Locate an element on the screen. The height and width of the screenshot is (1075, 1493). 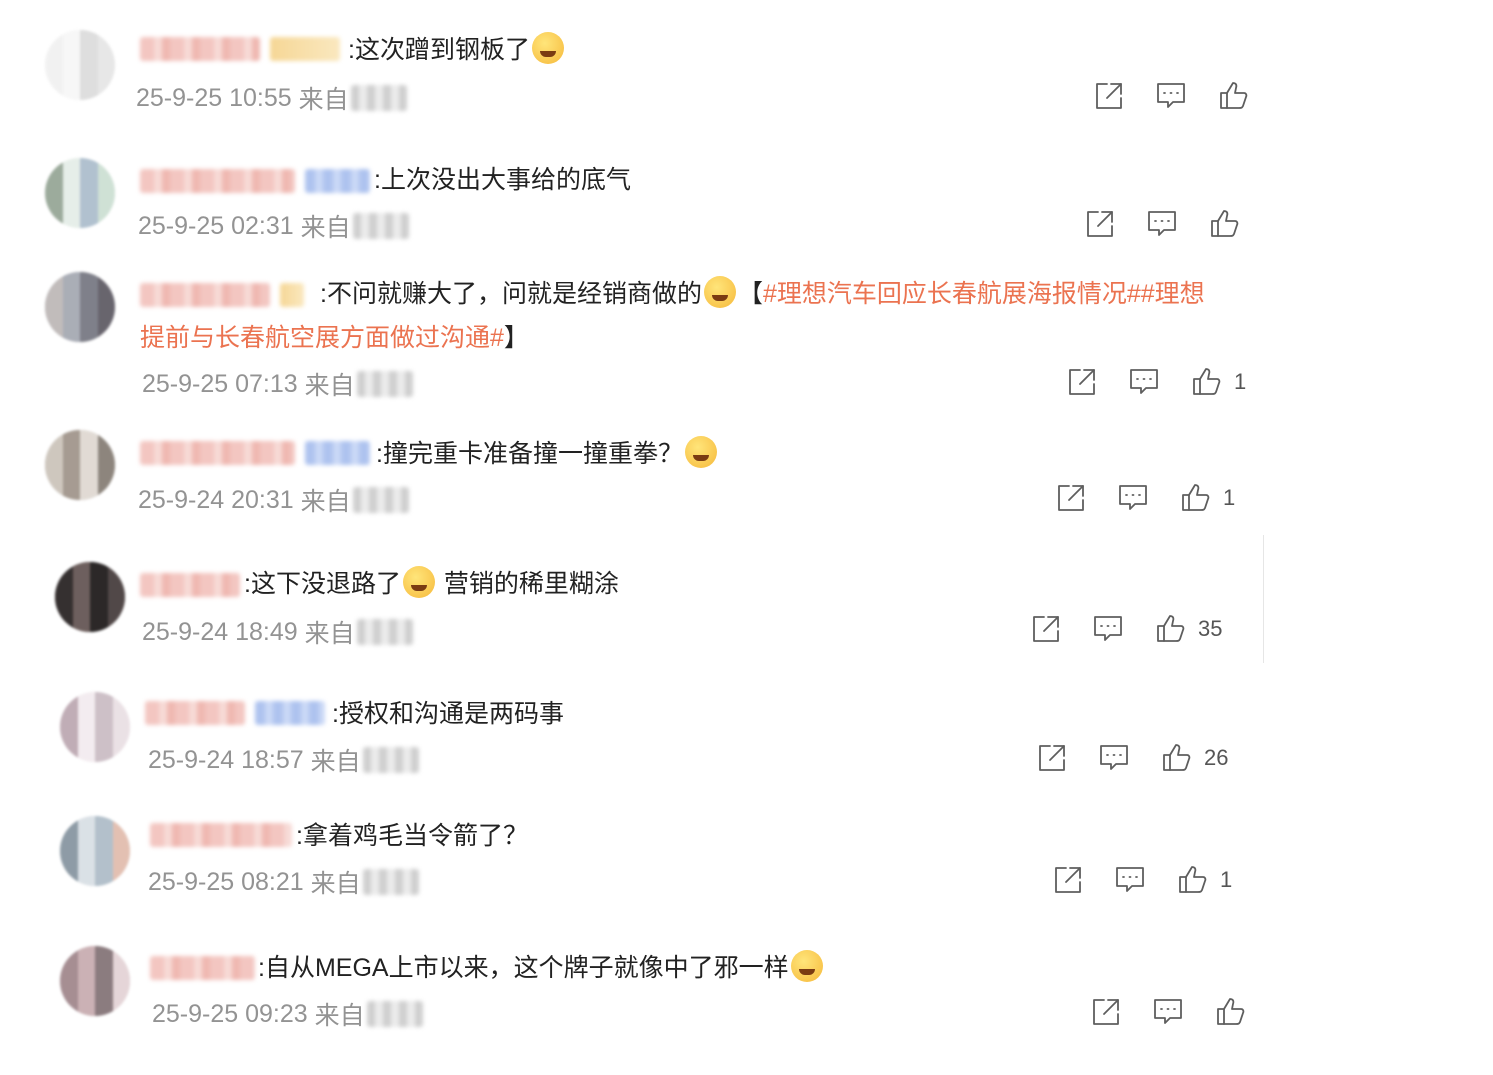
comment-time: 25-9-25 10:55 is located at coordinates (214, 97).